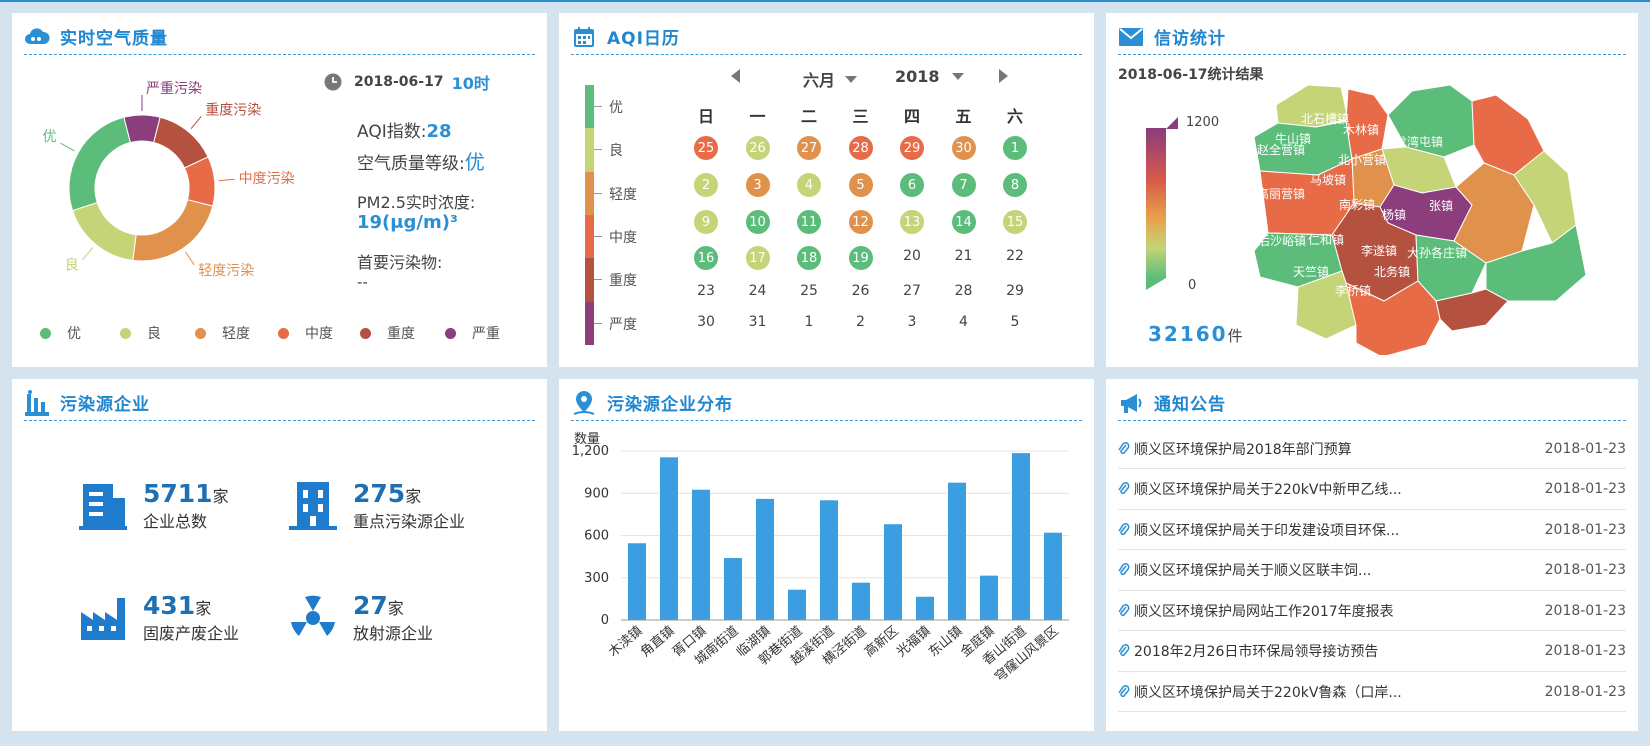 This screenshot has width=1650, height=746. Describe the element at coordinates (360, 617) in the screenshot. I see `stat-radiation: 27家 放射源企业` at that location.